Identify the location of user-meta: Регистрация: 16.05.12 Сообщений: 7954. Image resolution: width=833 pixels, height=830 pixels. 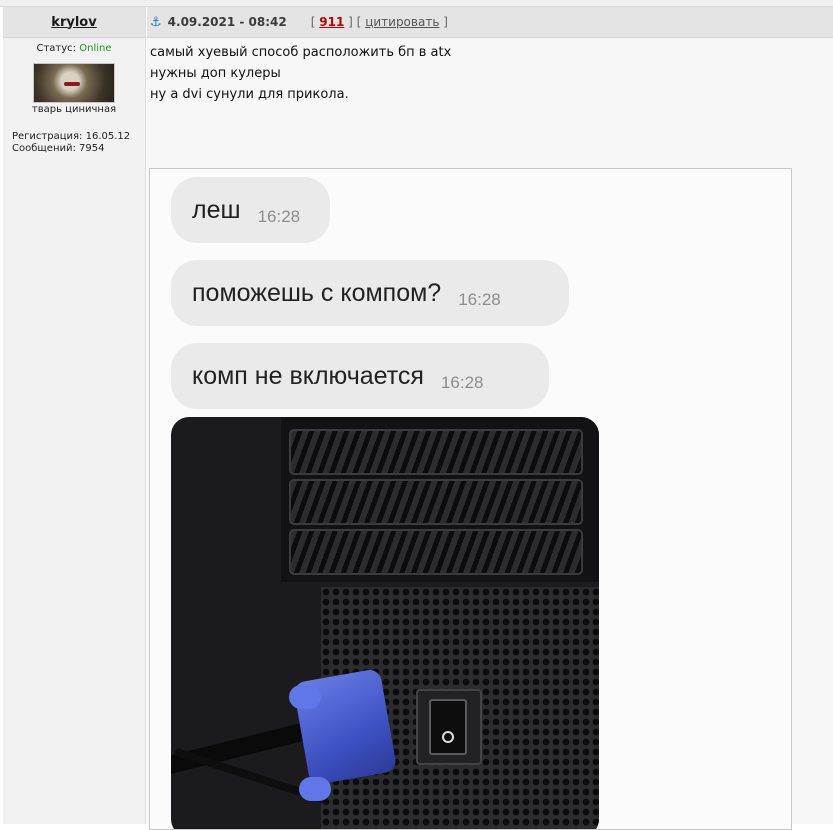
(78, 143).